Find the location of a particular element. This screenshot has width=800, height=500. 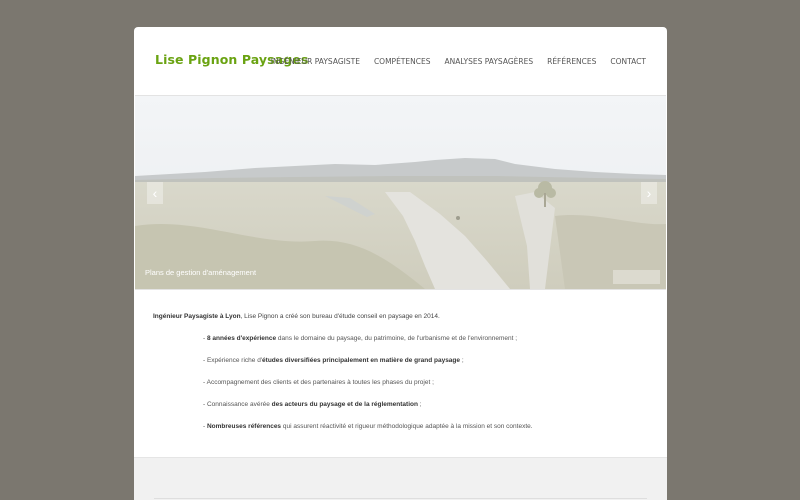

nav-item-analyses-paysageres: ANALYSES PAYSAGÈRES is located at coordinates (488, 61).